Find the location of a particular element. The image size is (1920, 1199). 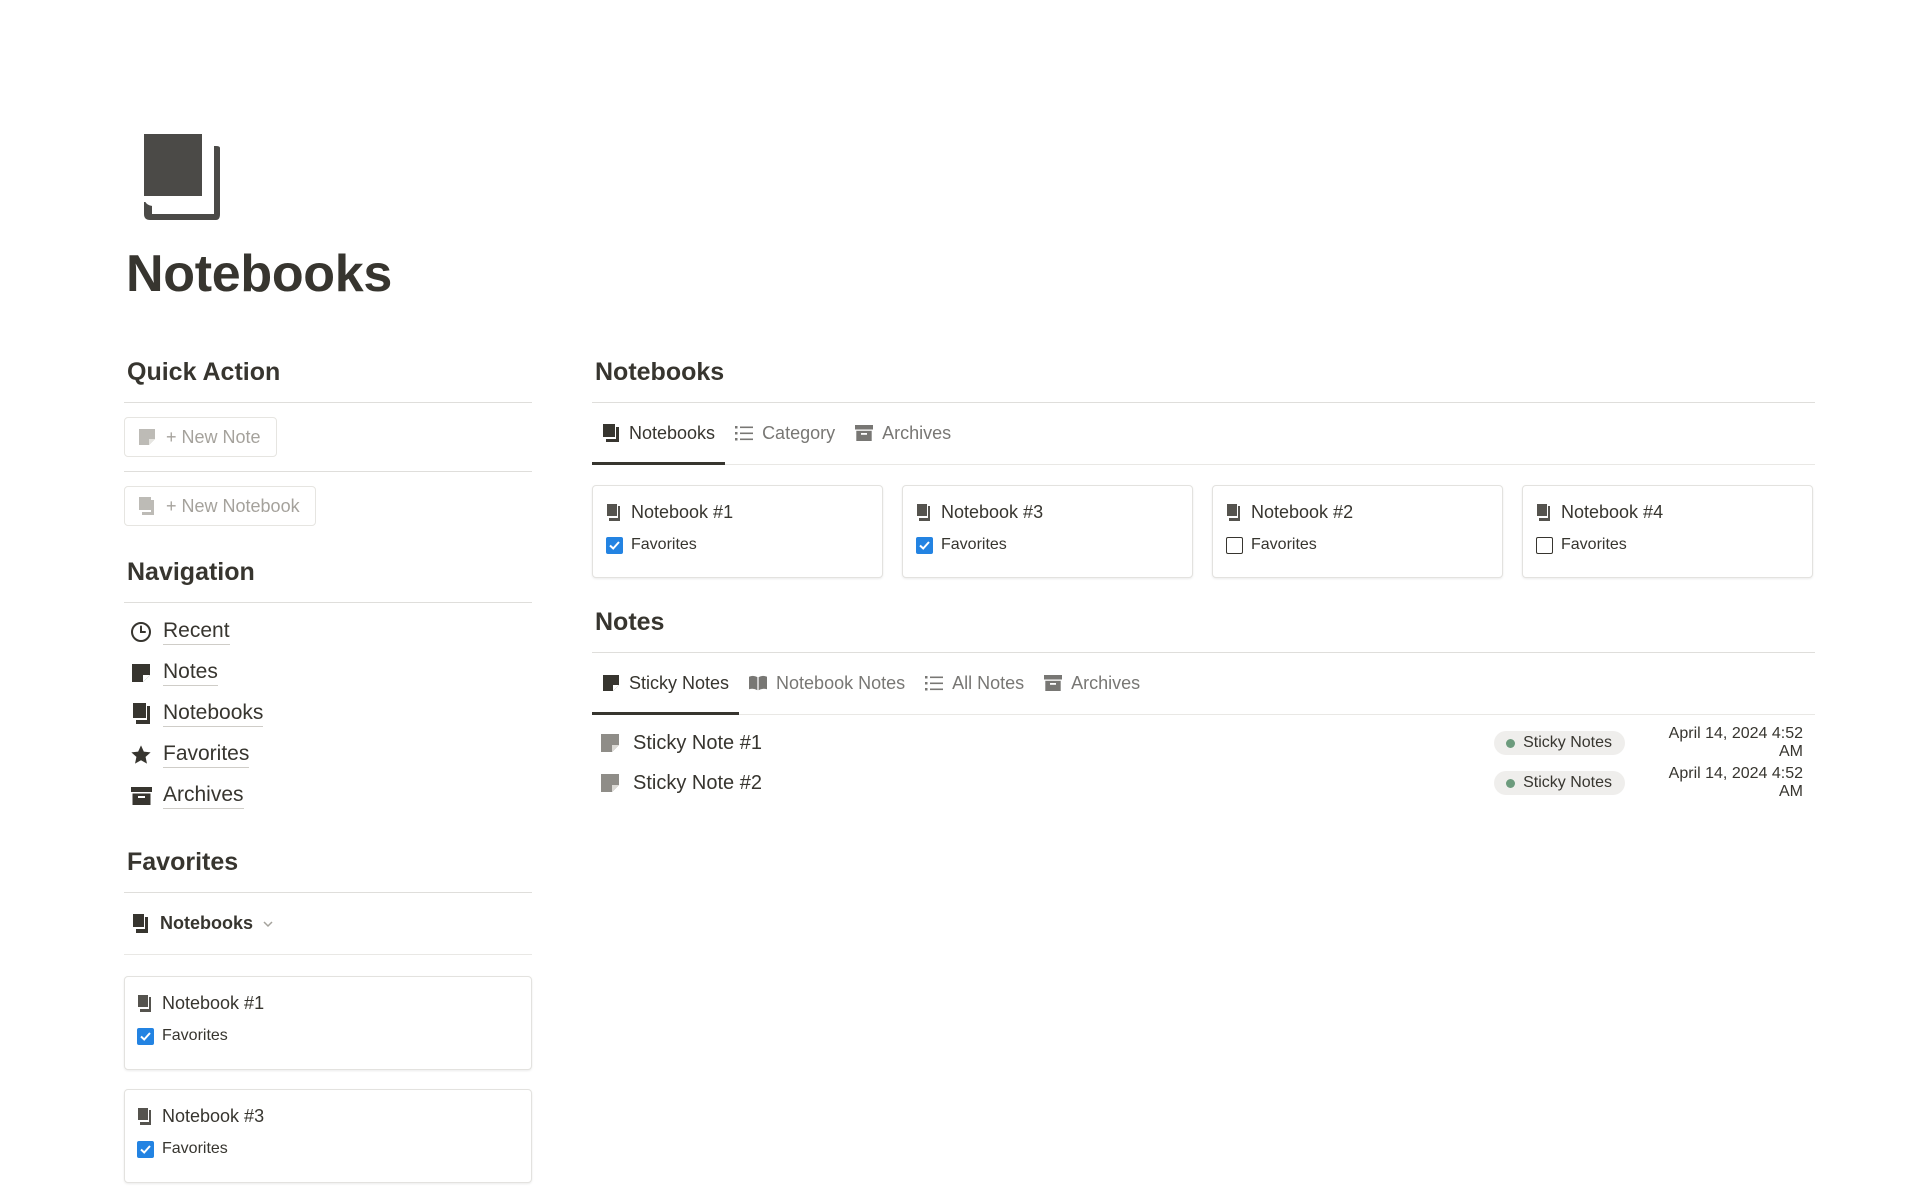

new-notebook-button: + New Notebook is located at coordinates (220, 506).